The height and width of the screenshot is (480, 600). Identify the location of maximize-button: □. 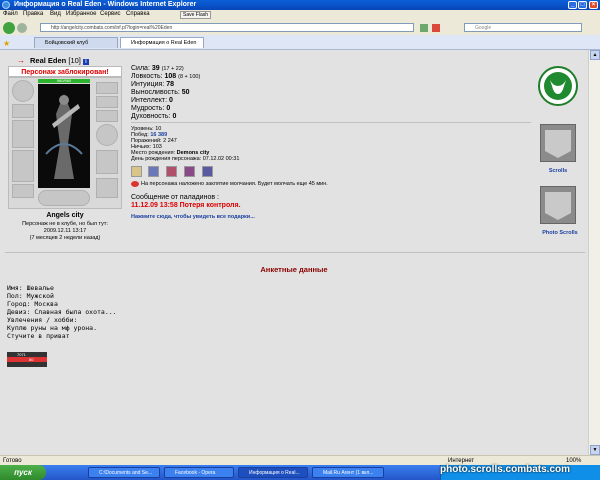
(582, 5).